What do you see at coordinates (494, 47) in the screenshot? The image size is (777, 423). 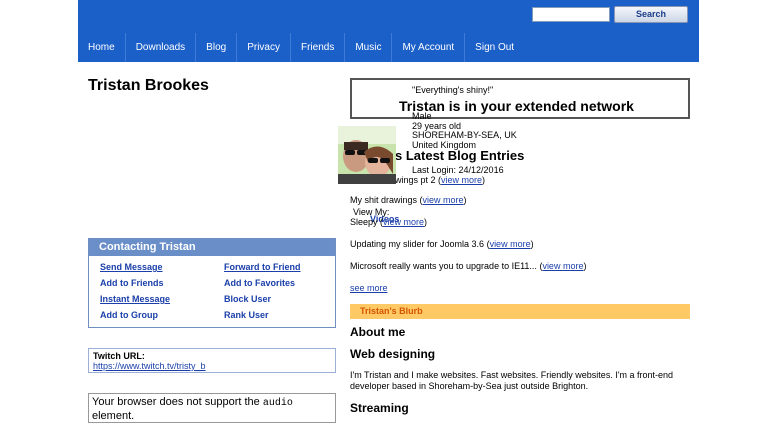 I see `nav-sign-out: Sign Out` at bounding box center [494, 47].